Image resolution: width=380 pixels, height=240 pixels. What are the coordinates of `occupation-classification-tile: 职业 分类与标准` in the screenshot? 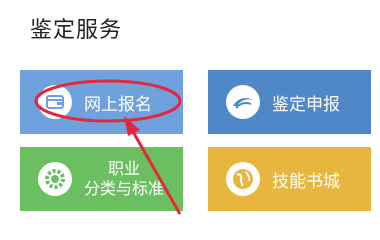 It's located at (101, 179).